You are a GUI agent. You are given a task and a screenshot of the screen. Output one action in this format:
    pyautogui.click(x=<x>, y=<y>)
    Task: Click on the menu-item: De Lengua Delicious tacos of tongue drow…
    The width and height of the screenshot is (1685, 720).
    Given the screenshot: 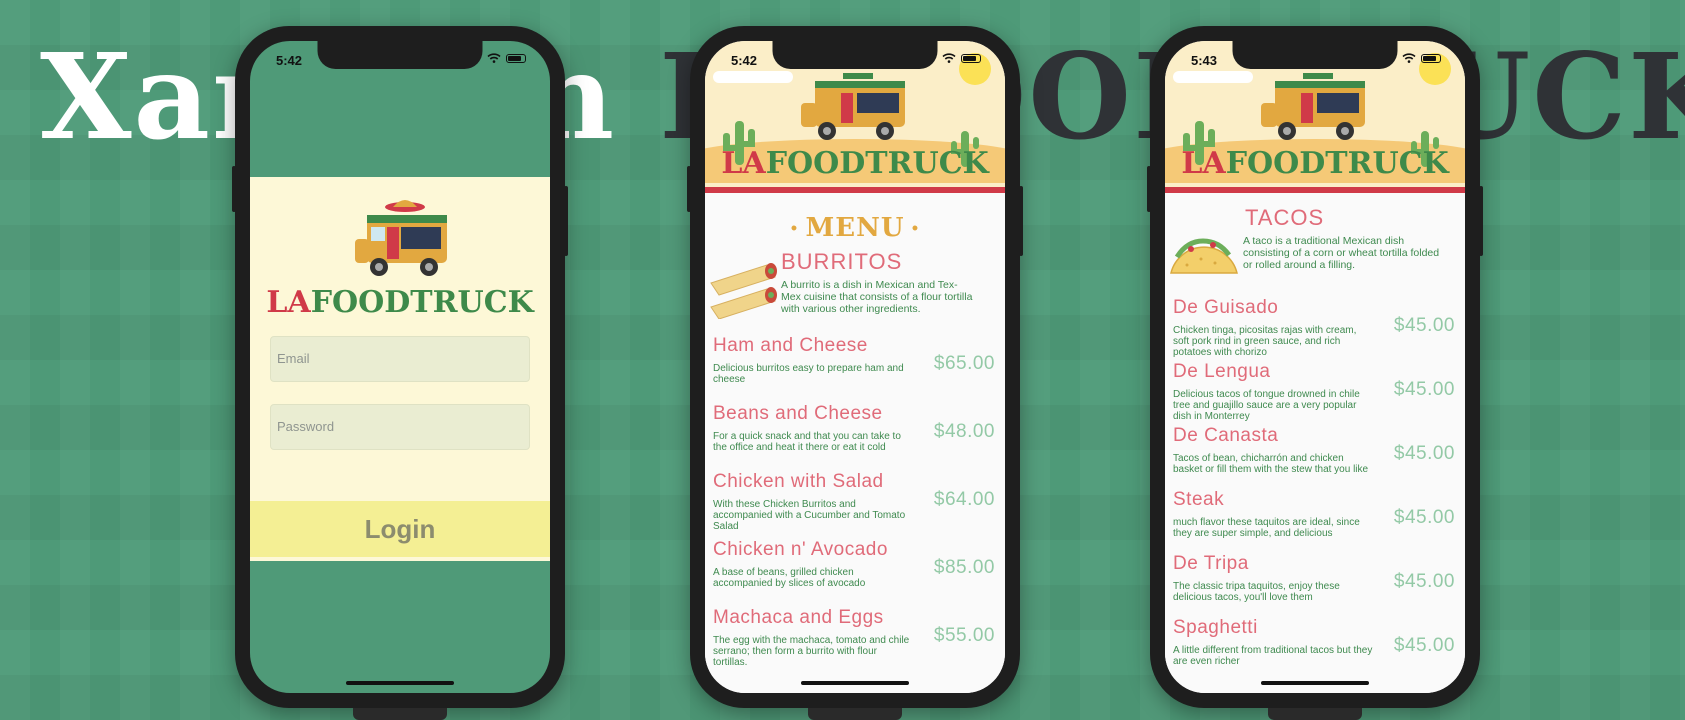 What is the action you would take?
    pyautogui.click(x=1314, y=392)
    